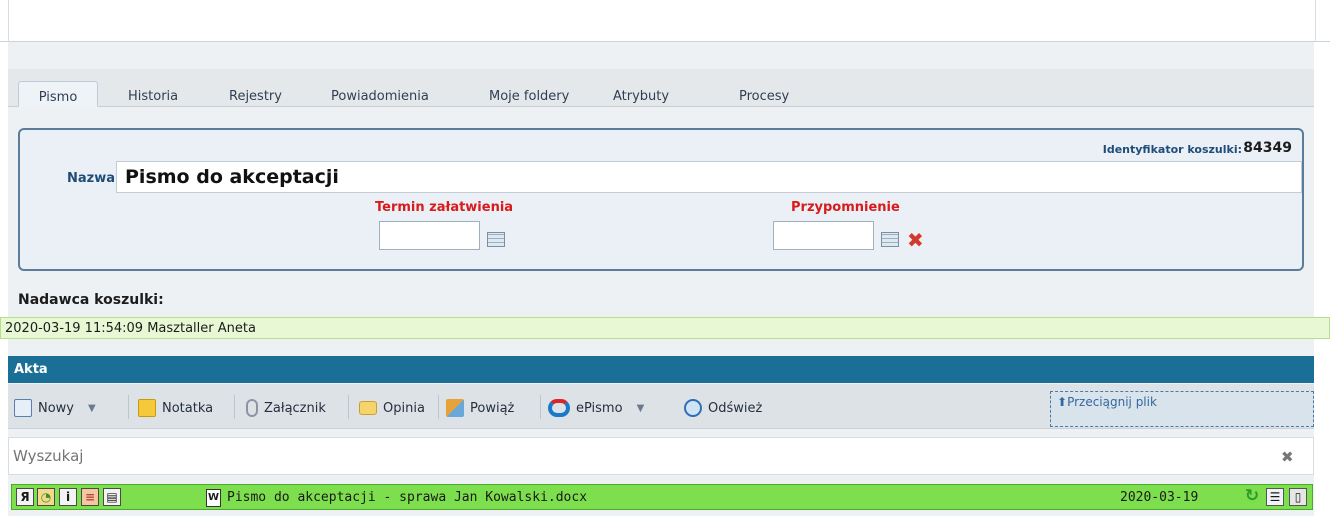 This screenshot has height=516, width=1330. What do you see at coordinates (58, 94) in the screenshot?
I see `tab-pismo: Pismo` at bounding box center [58, 94].